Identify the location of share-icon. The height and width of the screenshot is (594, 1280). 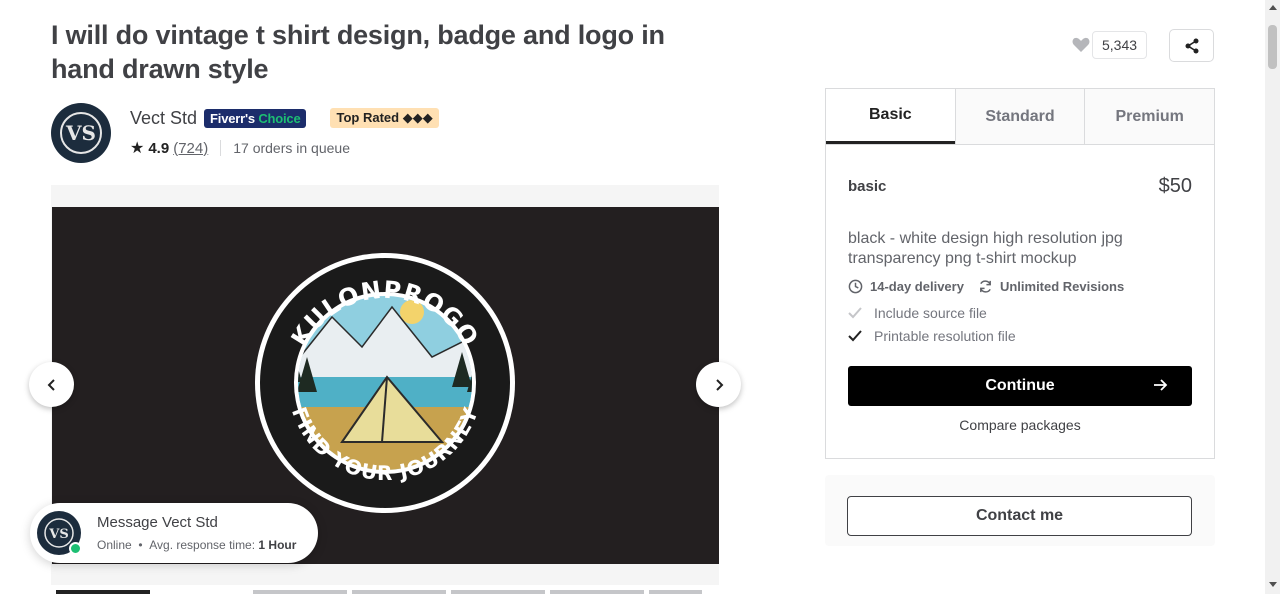
(1191, 45).